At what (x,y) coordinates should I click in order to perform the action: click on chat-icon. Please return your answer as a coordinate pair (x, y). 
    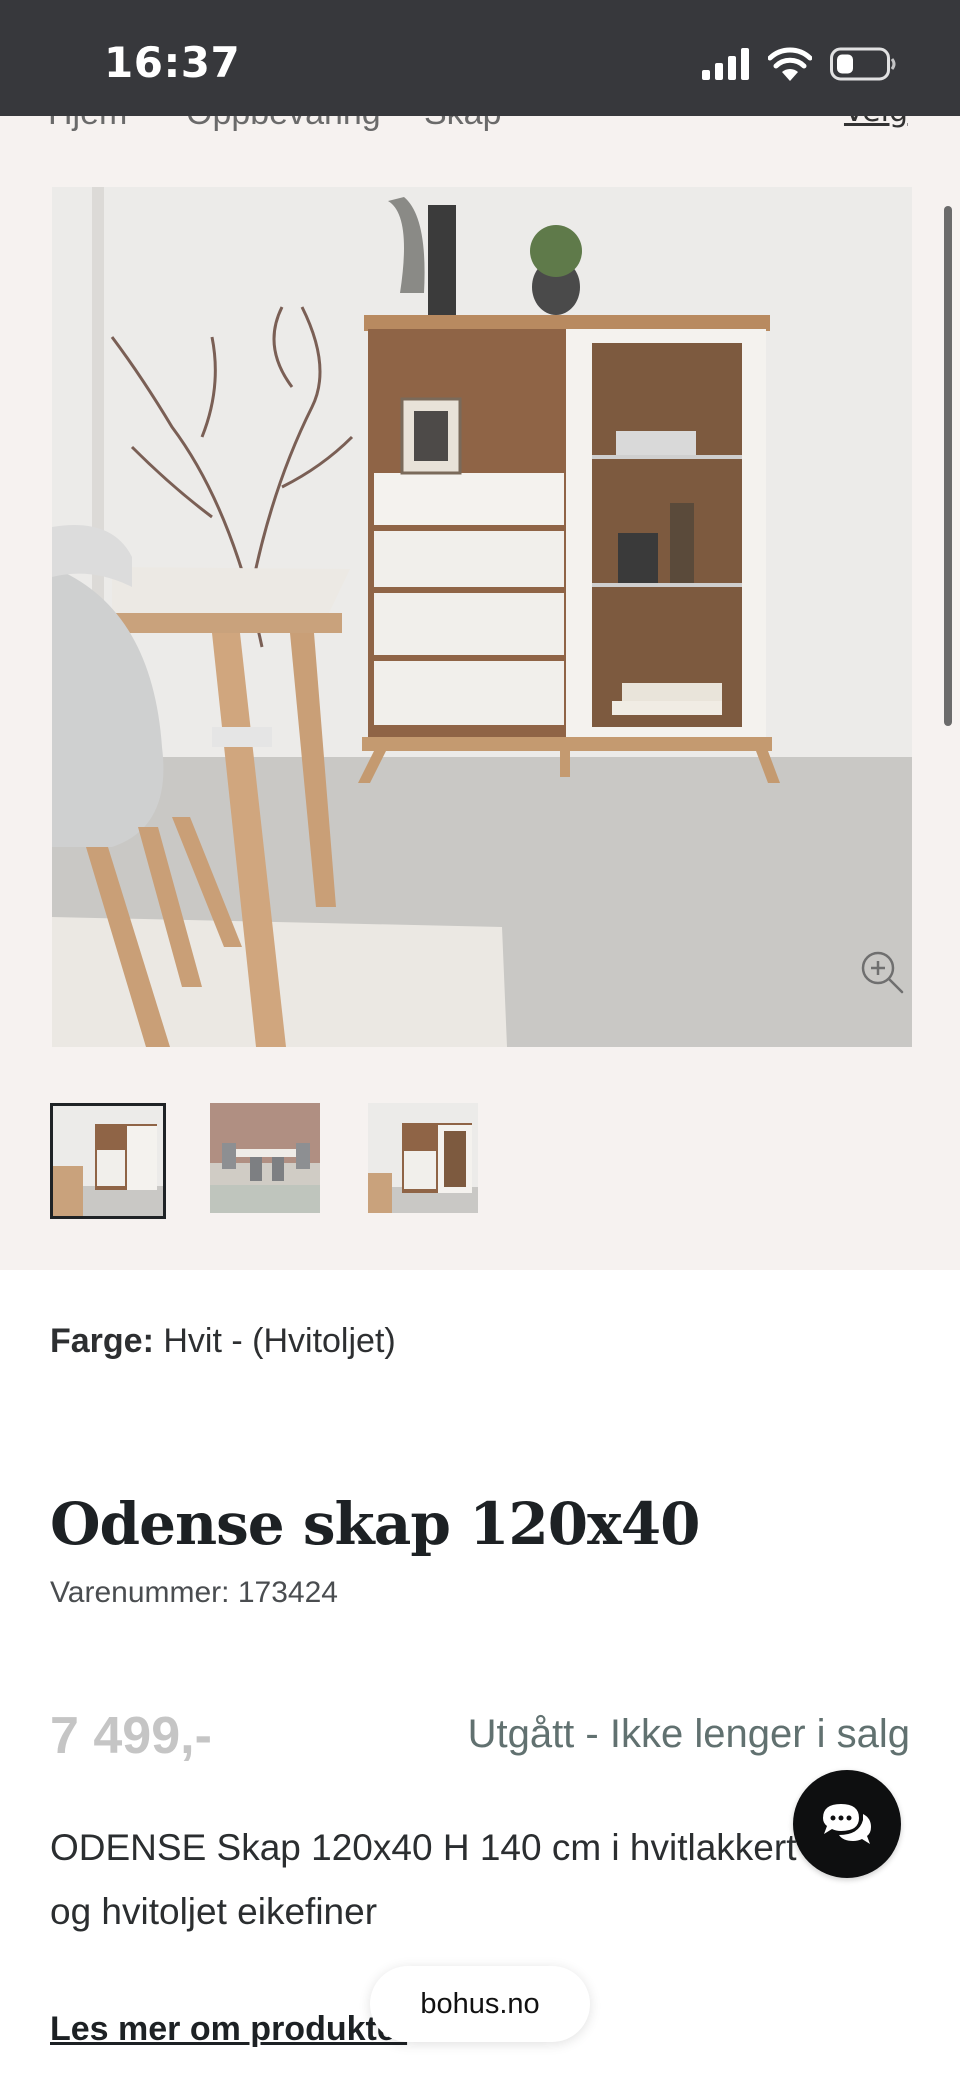
    Looking at the image, I should click on (847, 1824).